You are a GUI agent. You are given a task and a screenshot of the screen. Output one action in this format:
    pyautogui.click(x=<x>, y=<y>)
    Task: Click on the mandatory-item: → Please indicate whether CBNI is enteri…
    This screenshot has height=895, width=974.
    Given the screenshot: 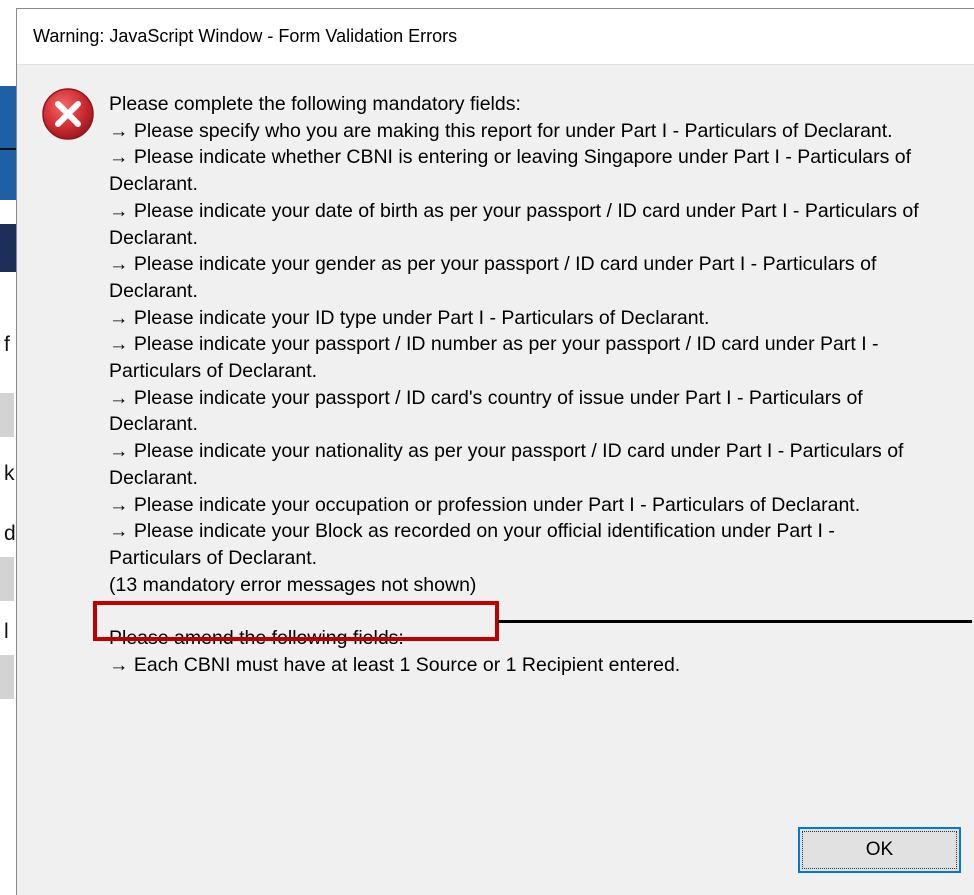 What is the action you would take?
    pyautogui.click(x=510, y=157)
    